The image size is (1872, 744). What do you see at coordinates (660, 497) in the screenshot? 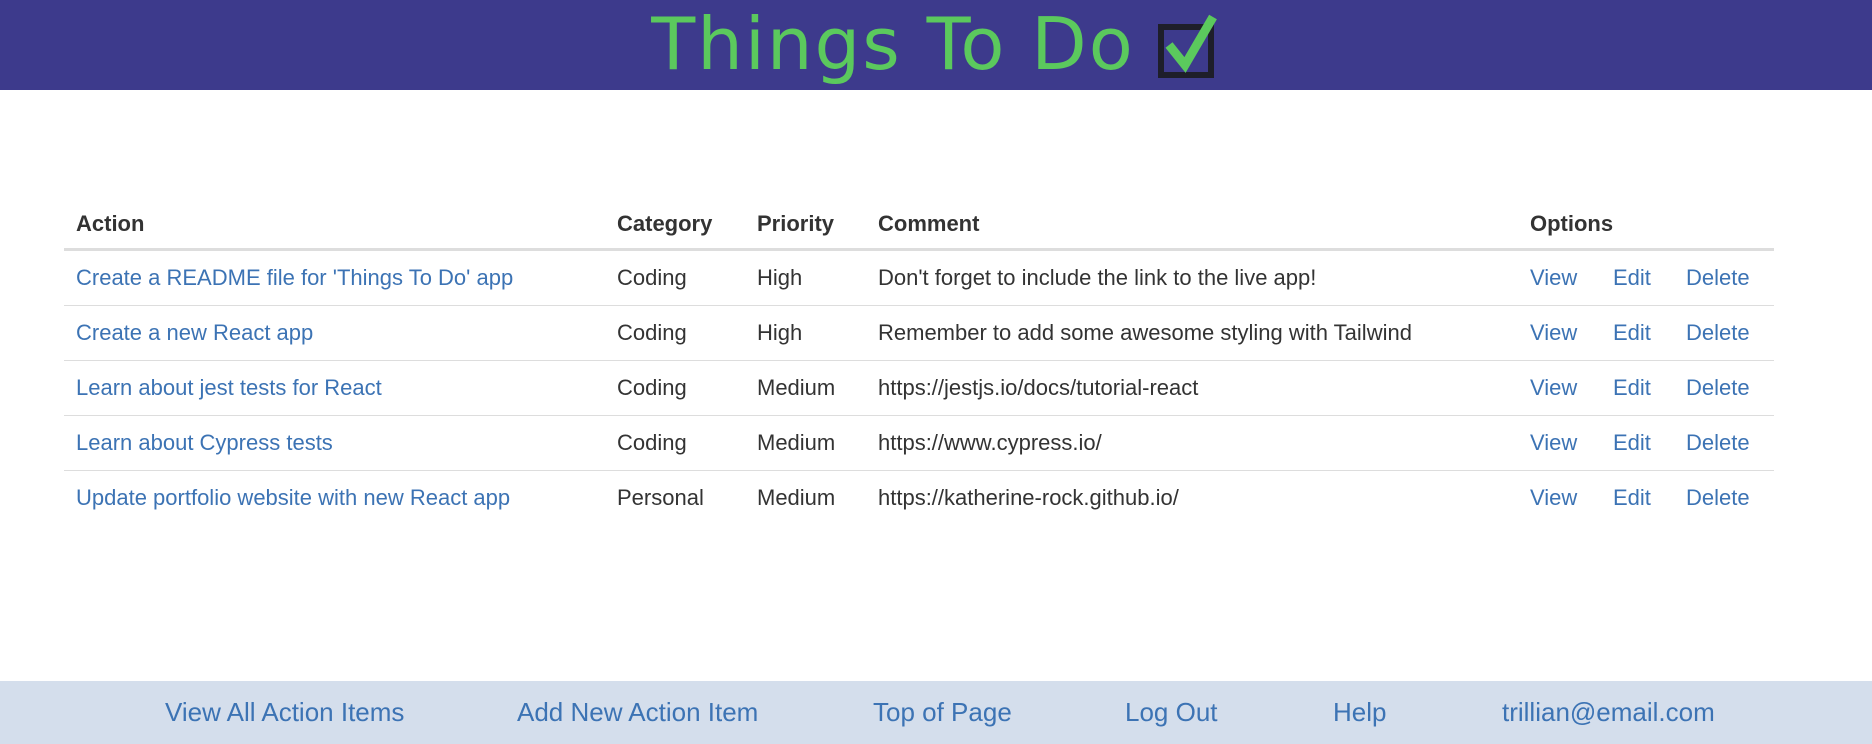
I see `category-cell: Personal` at bounding box center [660, 497].